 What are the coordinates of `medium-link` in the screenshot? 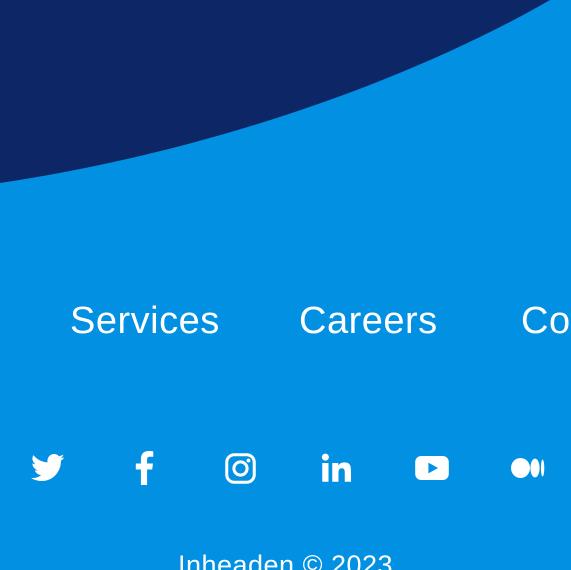 It's located at (528, 468).